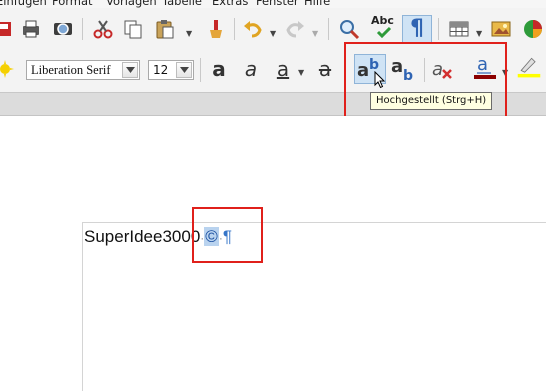 Image resolution: width=546 pixels, height=391 pixels. What do you see at coordinates (63, 29) in the screenshot?
I see `print-preview-icon` at bounding box center [63, 29].